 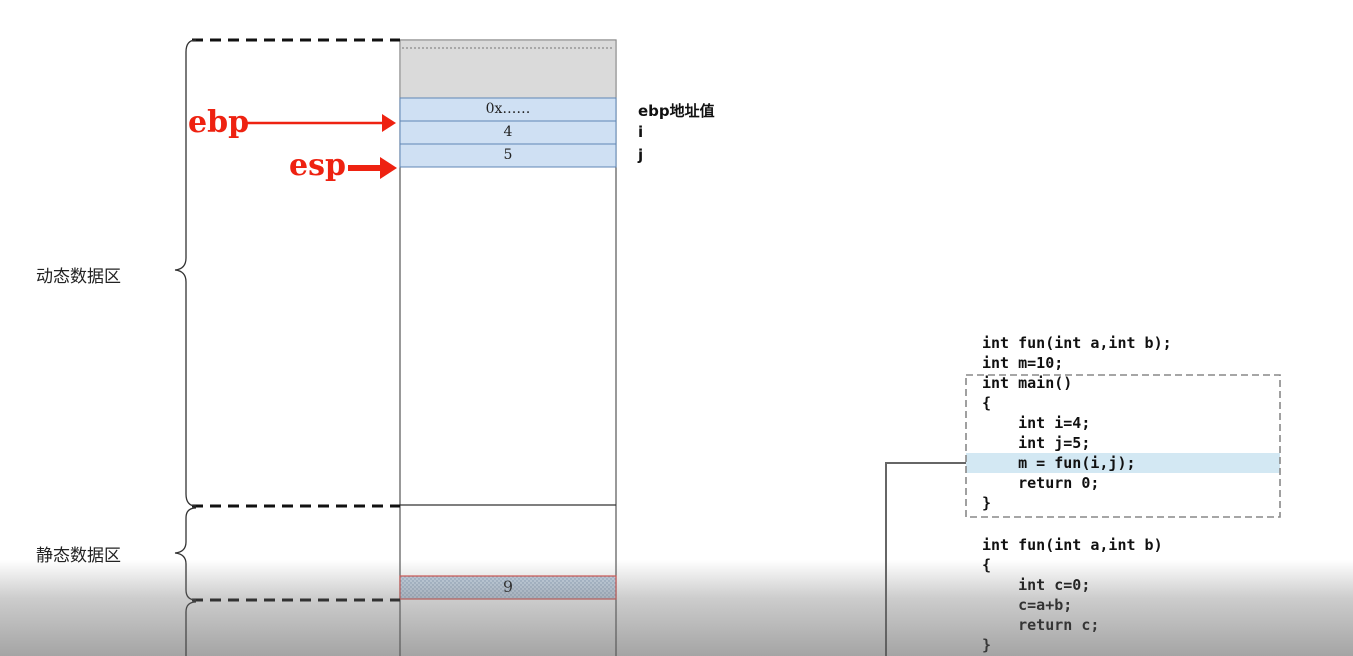 What do you see at coordinates (219, 122) in the screenshot?
I see `ebp-label: ebp` at bounding box center [219, 122].